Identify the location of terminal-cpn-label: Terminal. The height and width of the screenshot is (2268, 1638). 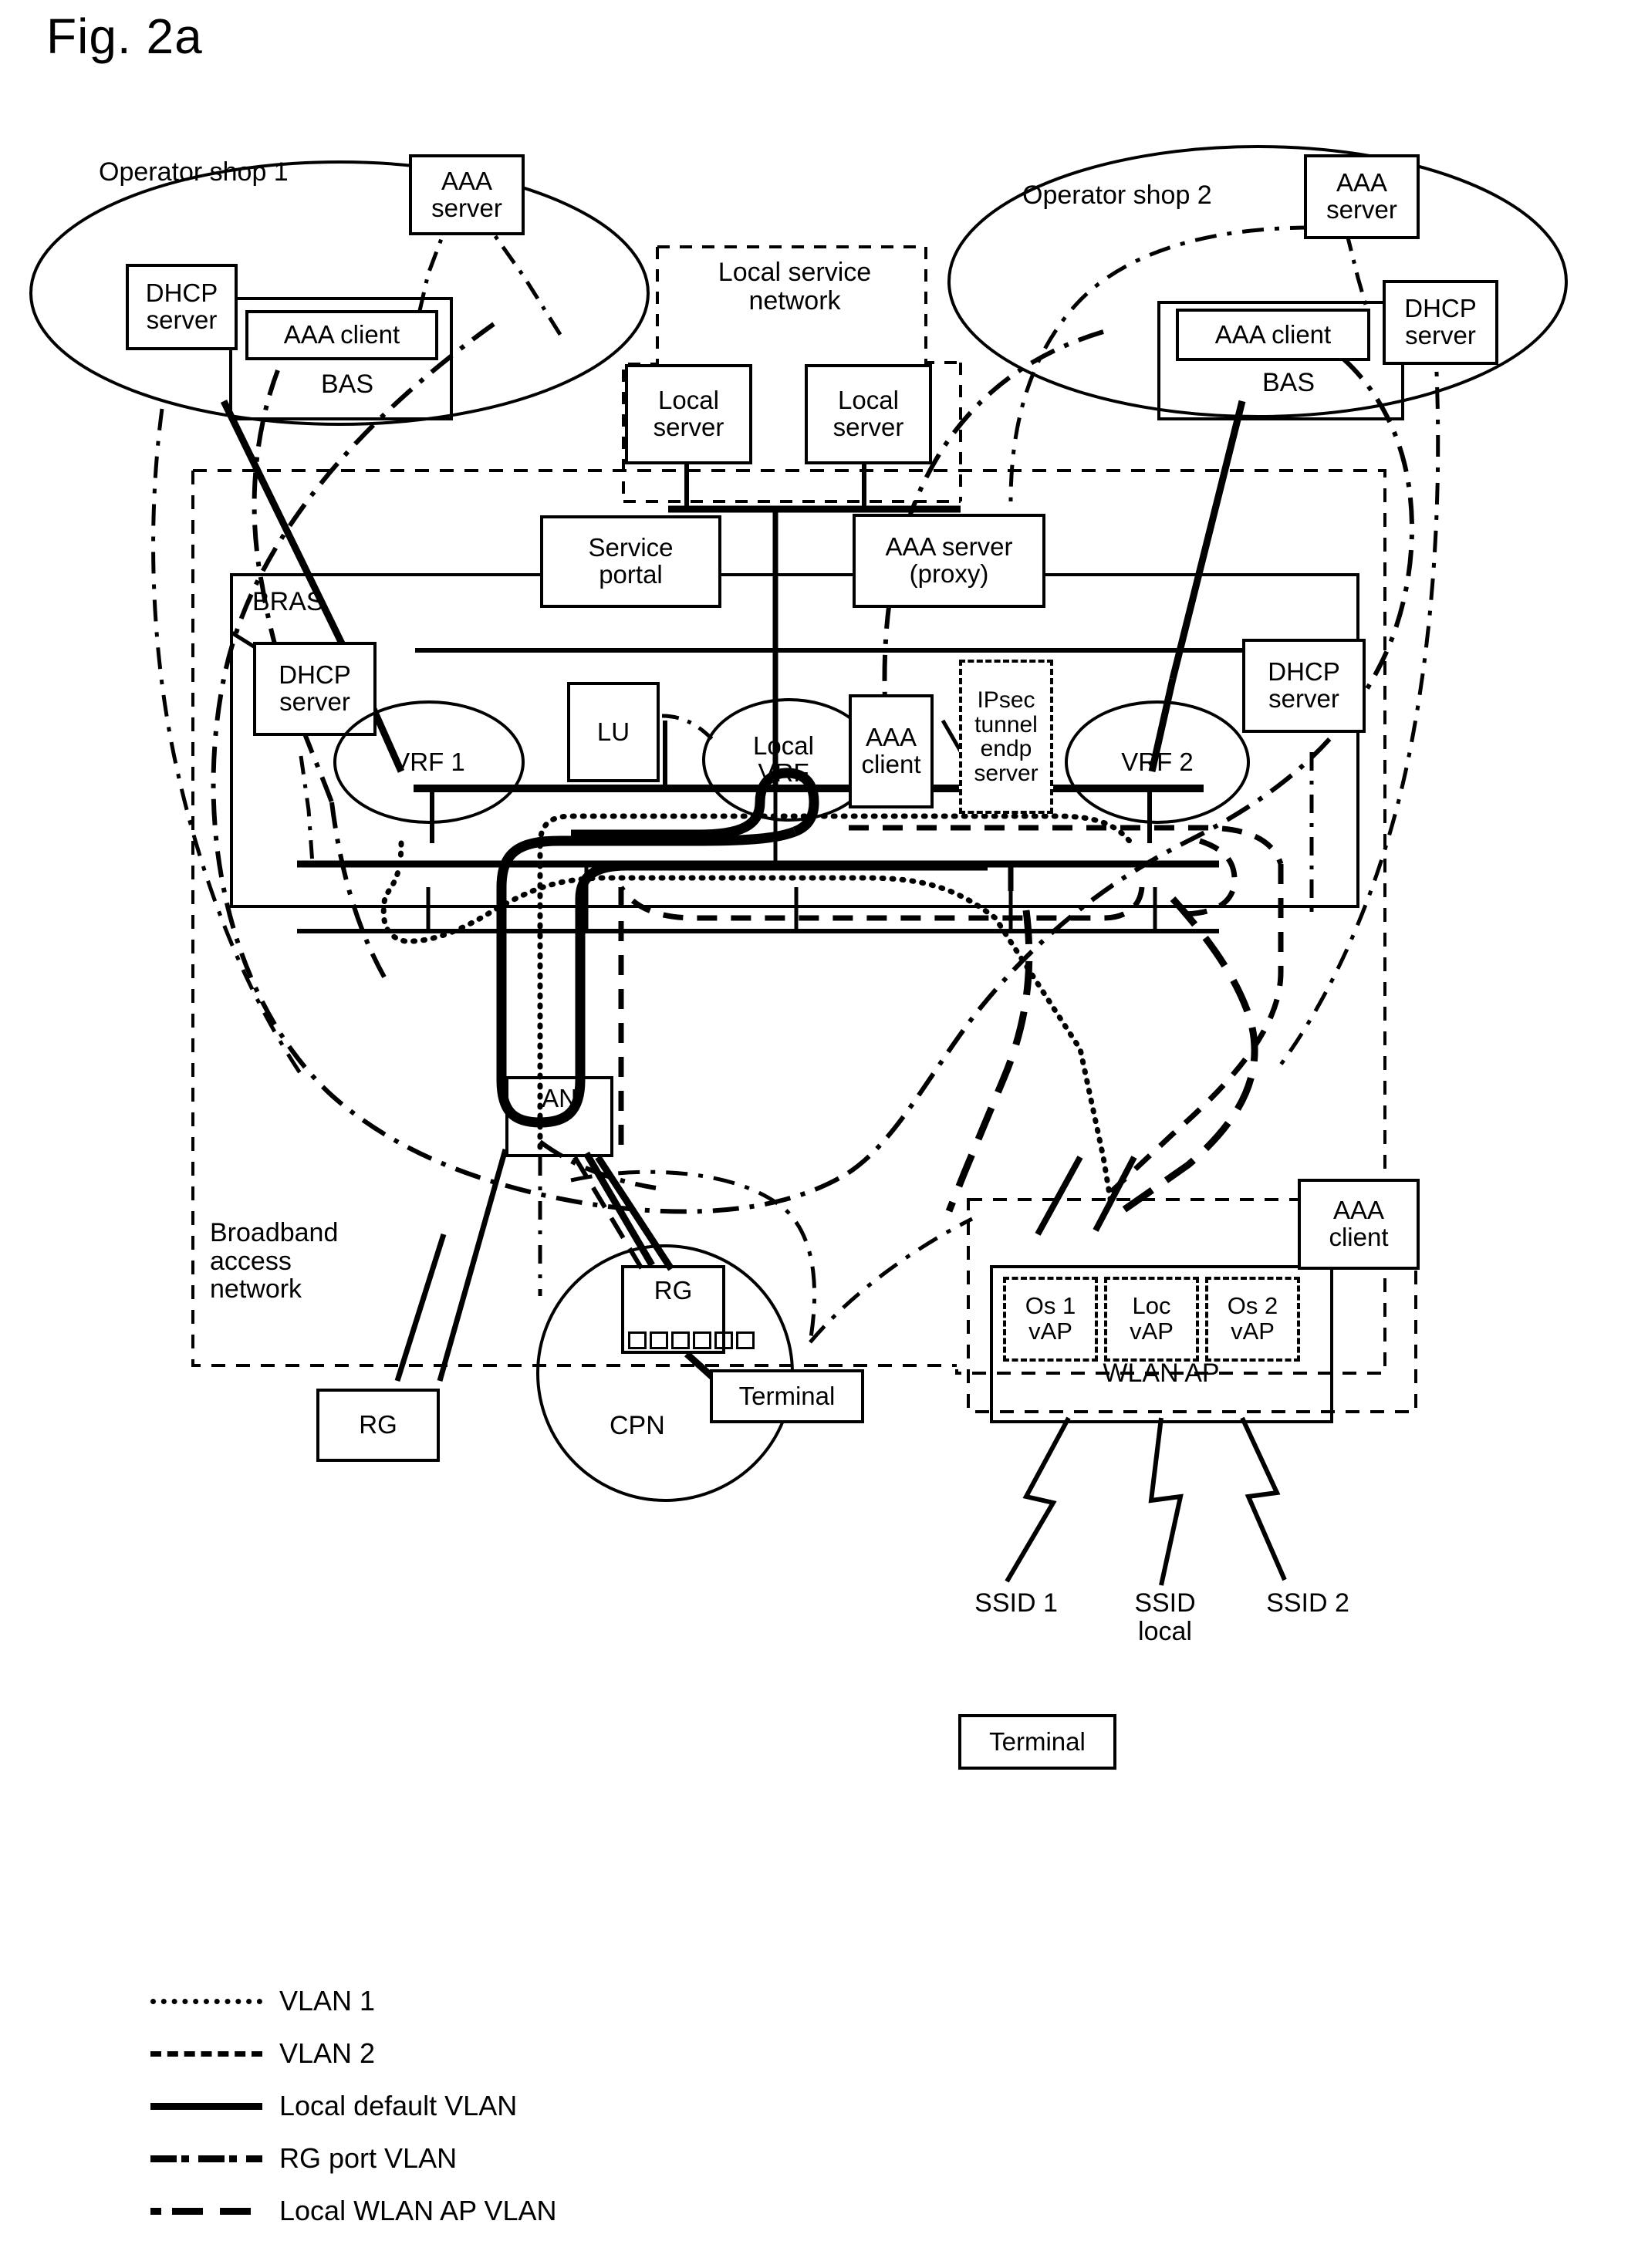
(787, 1395).